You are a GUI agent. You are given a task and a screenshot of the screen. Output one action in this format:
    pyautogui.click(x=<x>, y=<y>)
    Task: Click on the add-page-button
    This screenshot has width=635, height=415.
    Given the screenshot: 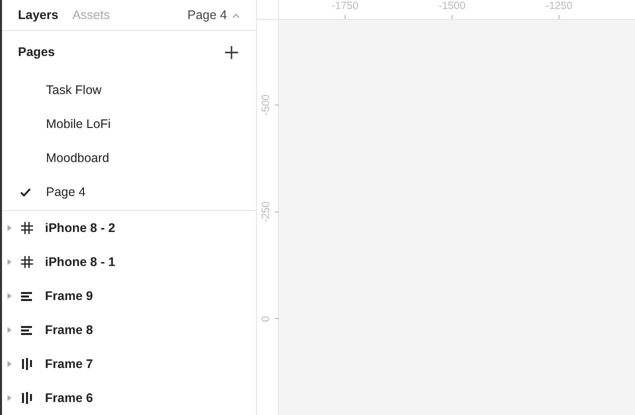 What is the action you would take?
    pyautogui.click(x=231, y=52)
    